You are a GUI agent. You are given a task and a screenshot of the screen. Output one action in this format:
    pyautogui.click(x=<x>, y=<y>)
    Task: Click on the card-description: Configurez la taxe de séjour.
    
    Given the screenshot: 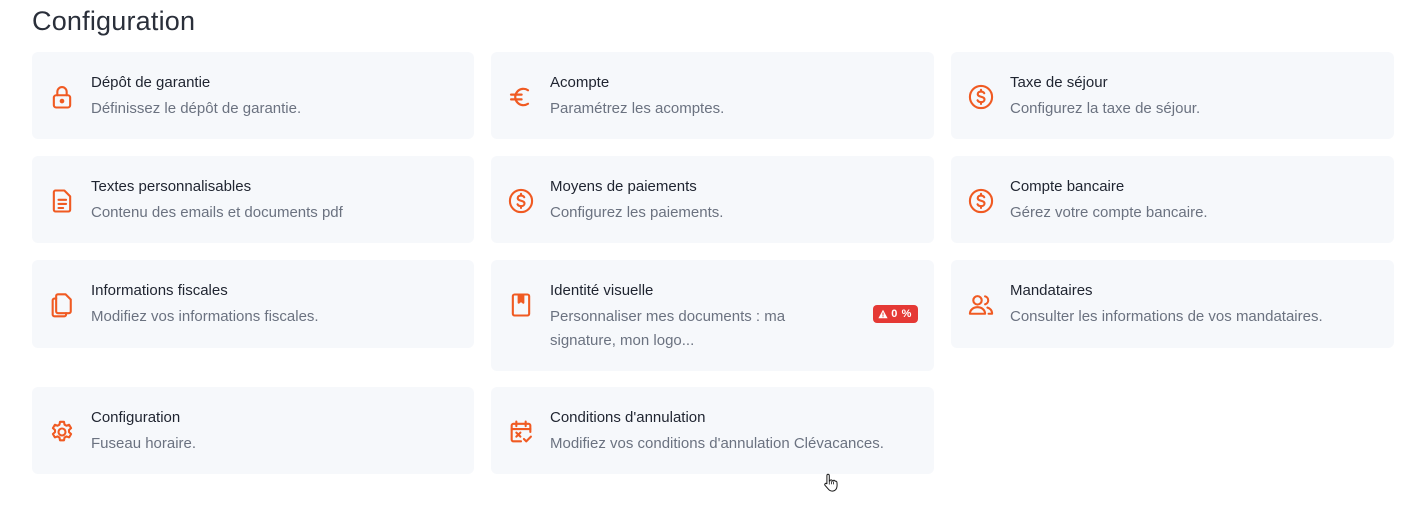 What is the action you would take?
    pyautogui.click(x=1105, y=108)
    